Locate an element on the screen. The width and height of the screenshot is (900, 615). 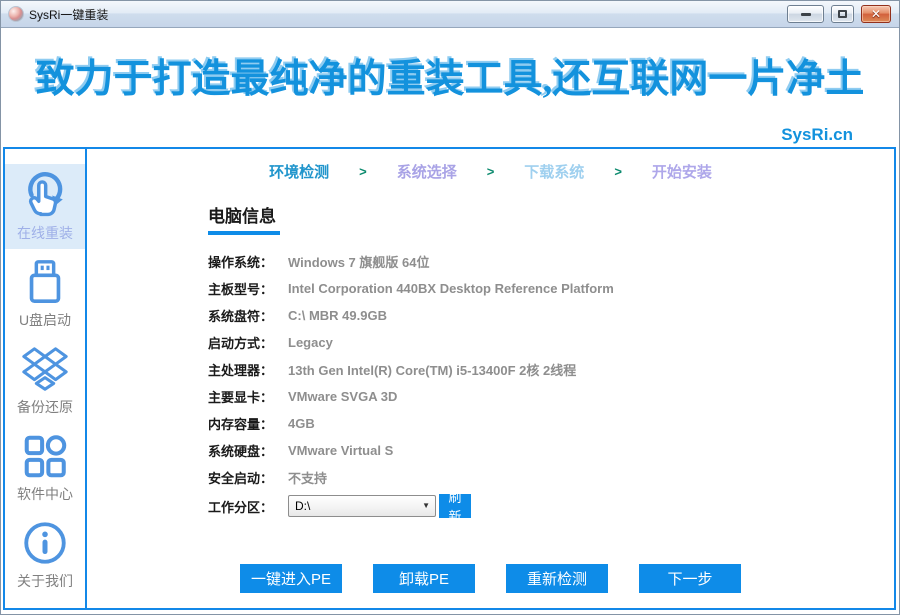
window-title: SysRi一键重装 is located at coordinates (69, 14).